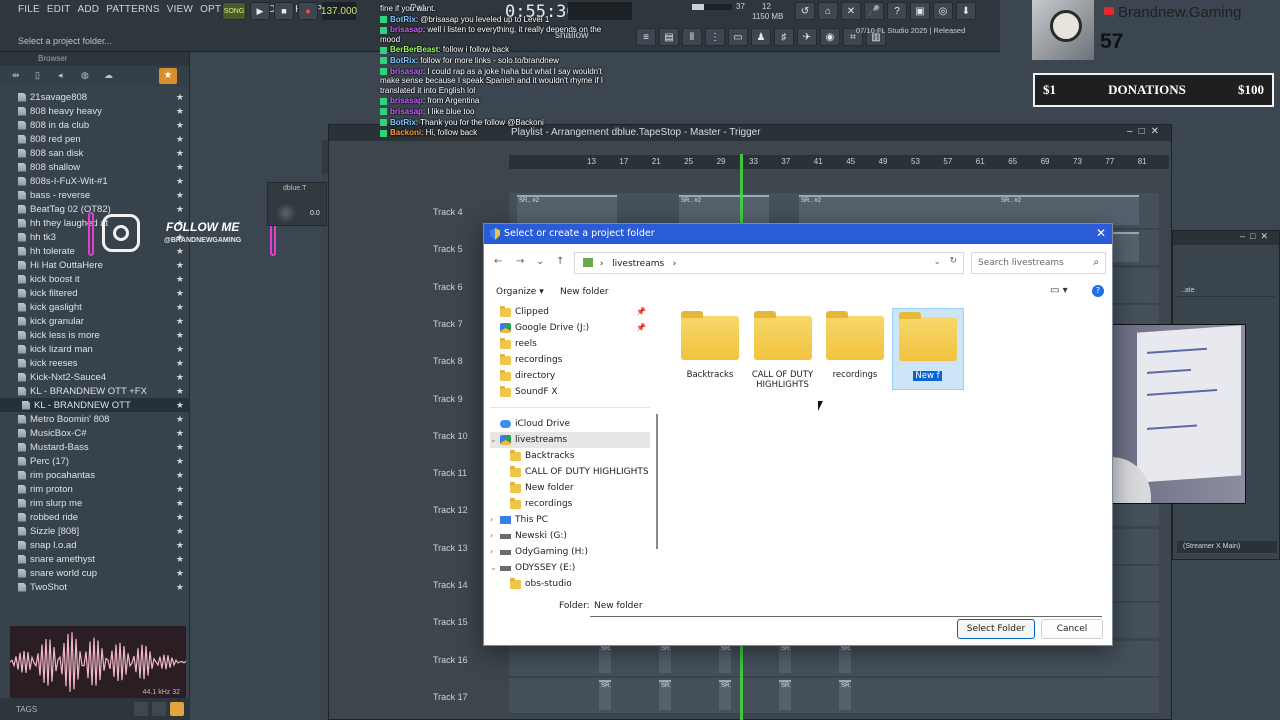 The width and height of the screenshot is (1280, 720). I want to click on tempo-display: 137.000, so click(339, 11).